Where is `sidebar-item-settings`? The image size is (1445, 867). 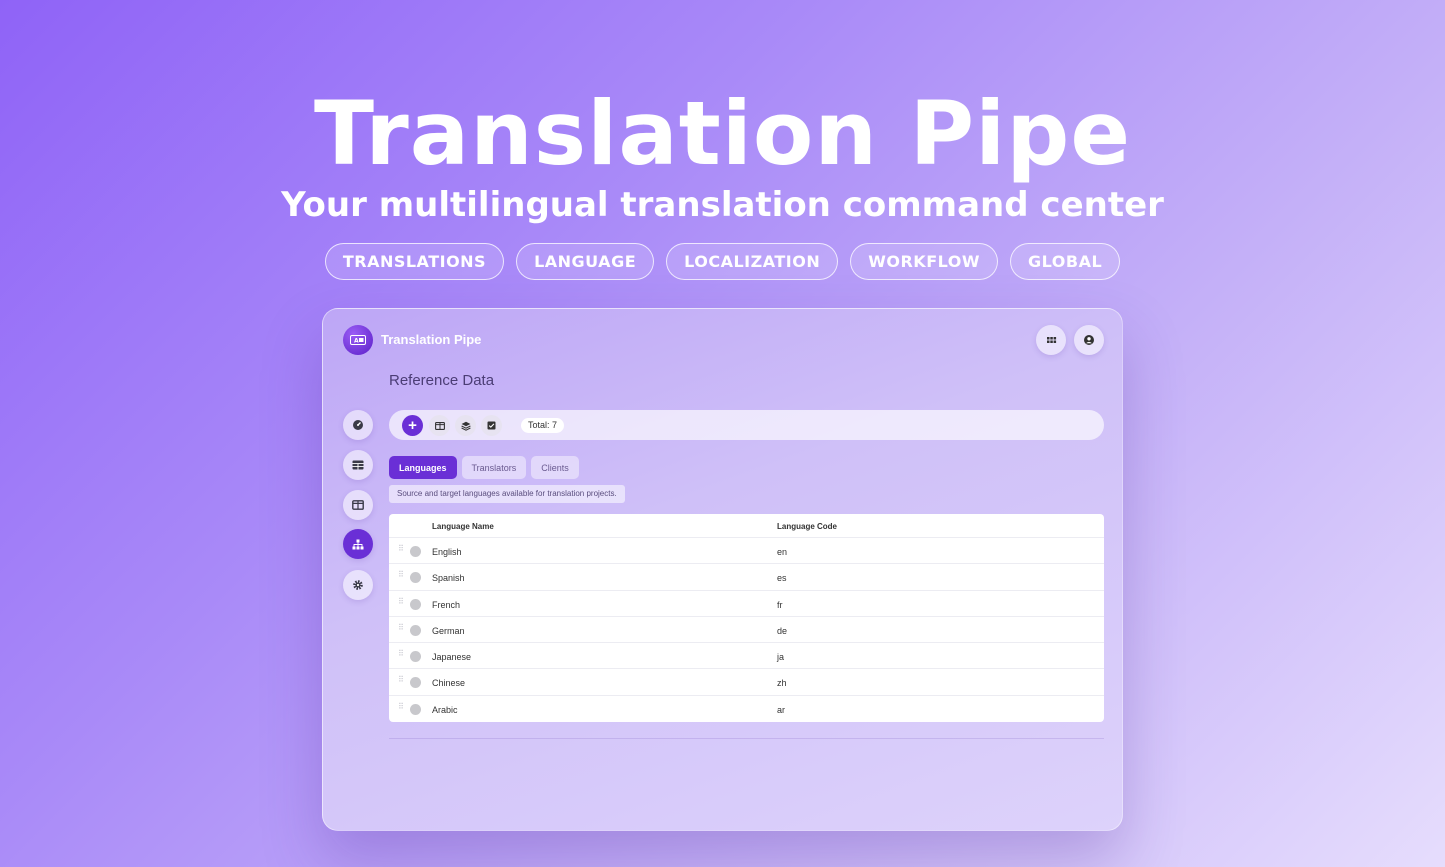
sidebar-item-settings is located at coordinates (358, 585).